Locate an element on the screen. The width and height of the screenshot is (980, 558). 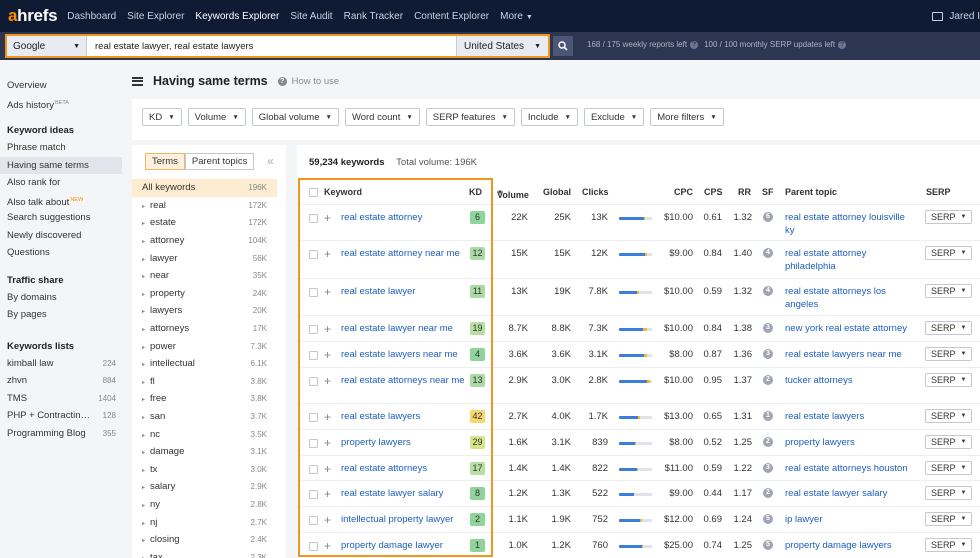
header-kd: KD is located at coordinates (475, 192).